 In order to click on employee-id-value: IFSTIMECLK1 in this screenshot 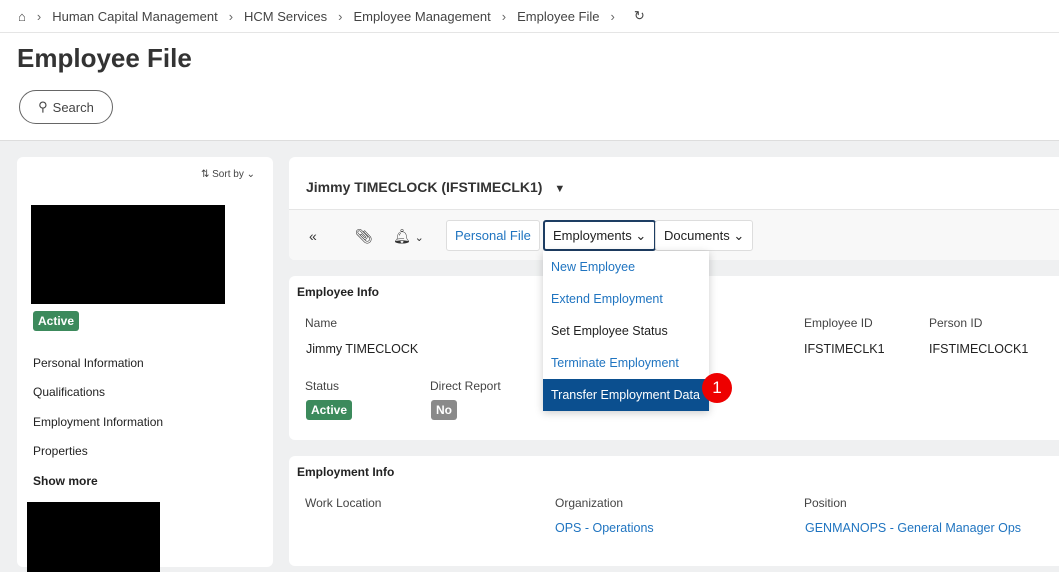, I will do `click(844, 349)`.